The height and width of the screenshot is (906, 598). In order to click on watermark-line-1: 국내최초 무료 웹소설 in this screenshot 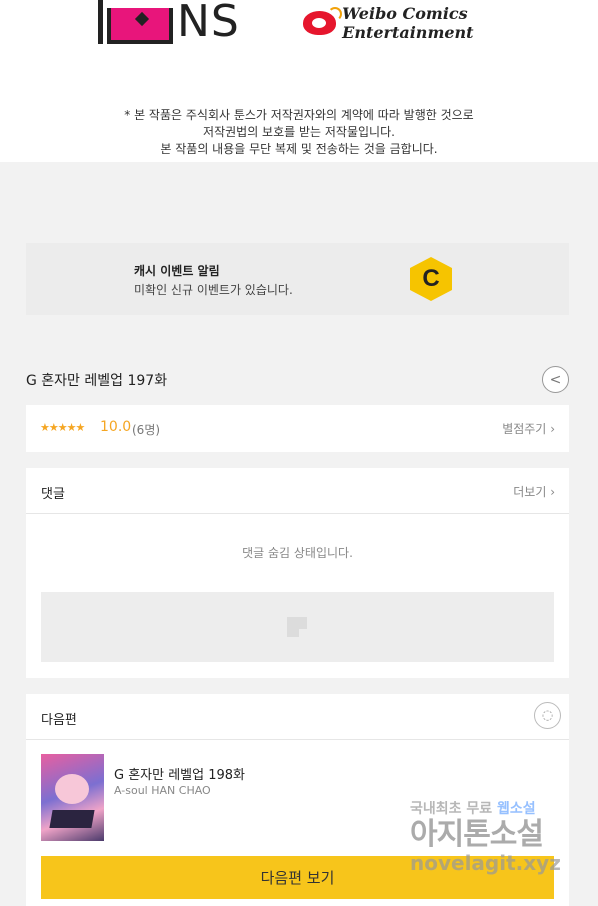, I will do `click(473, 809)`.